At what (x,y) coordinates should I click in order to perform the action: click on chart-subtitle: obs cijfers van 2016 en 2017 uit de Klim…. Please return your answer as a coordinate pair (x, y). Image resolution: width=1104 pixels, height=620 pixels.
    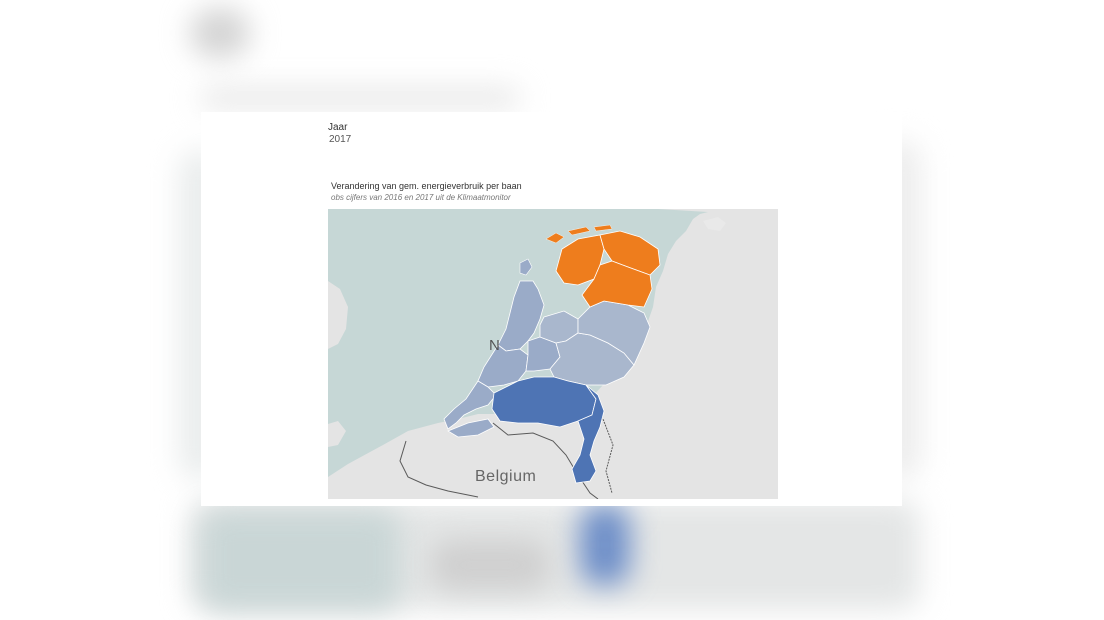
    Looking at the image, I should click on (421, 197).